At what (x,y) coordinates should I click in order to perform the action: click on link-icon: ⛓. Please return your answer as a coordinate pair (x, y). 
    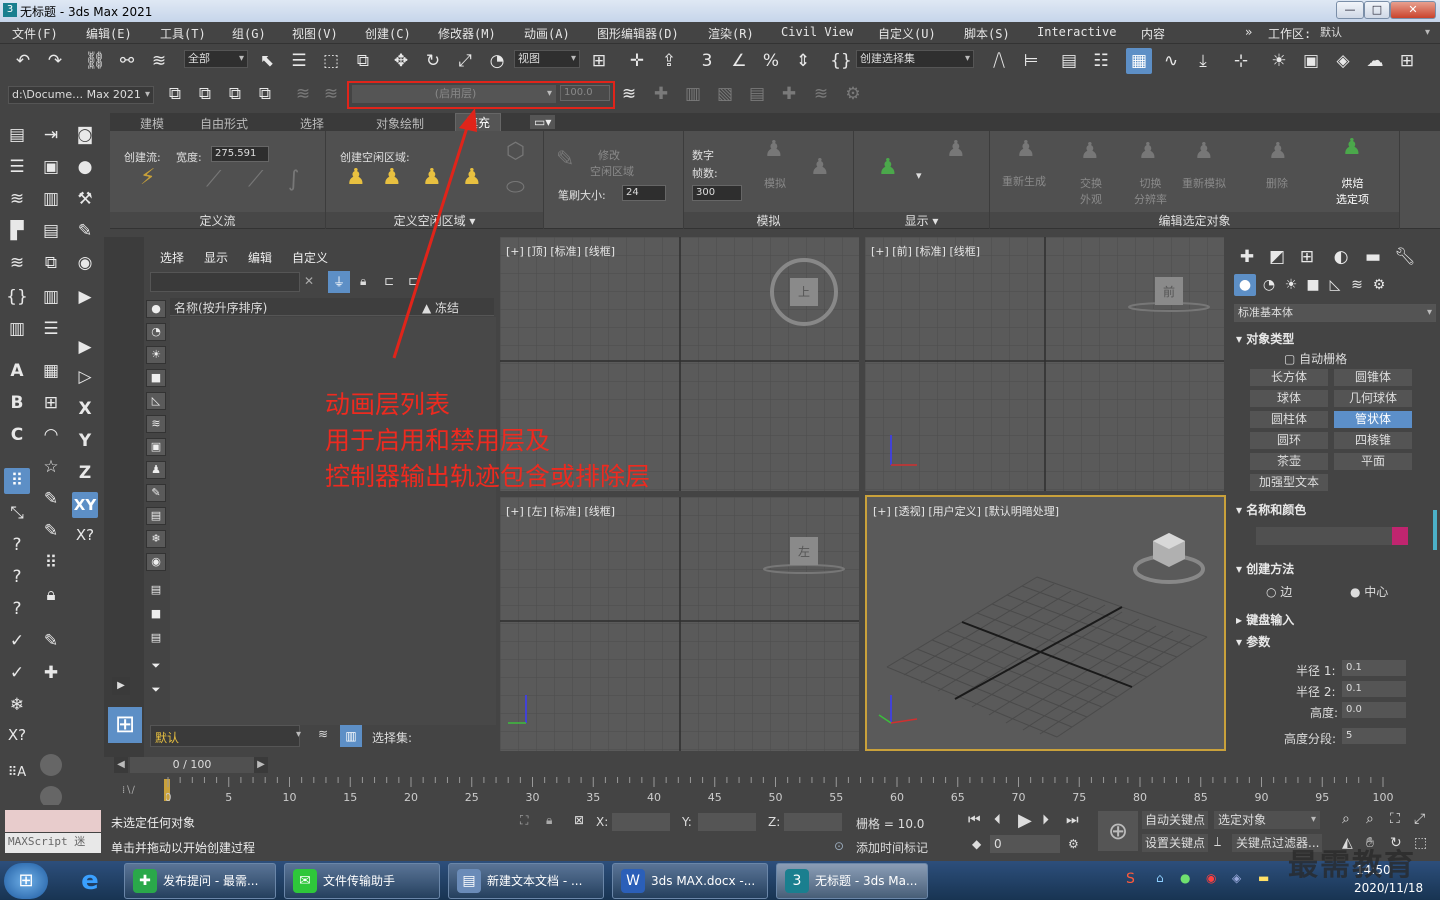
    Looking at the image, I should click on (95, 61).